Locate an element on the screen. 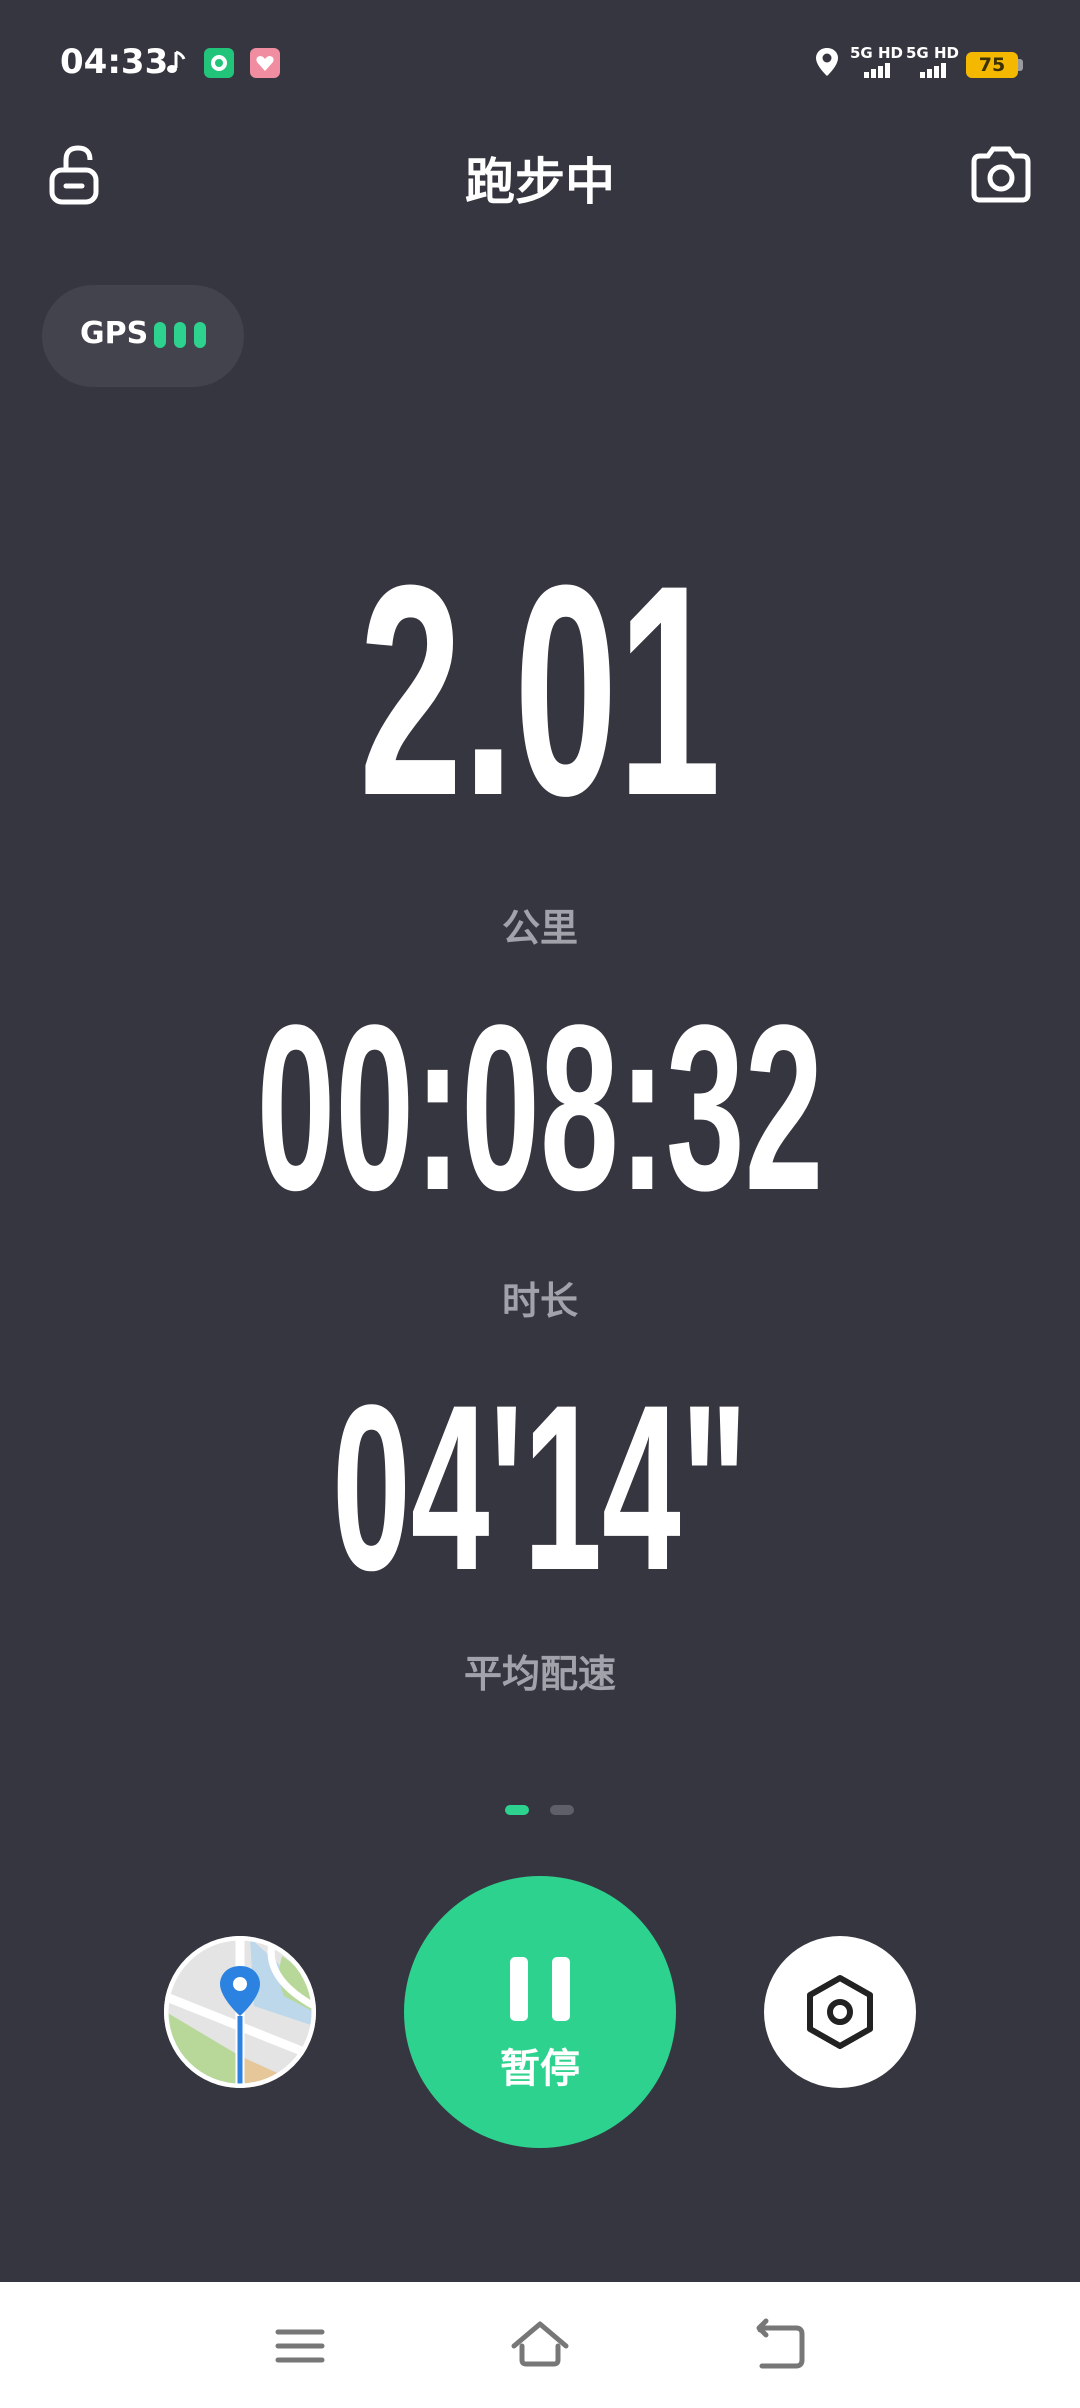  menu-icon is located at coordinates (300, 2346).